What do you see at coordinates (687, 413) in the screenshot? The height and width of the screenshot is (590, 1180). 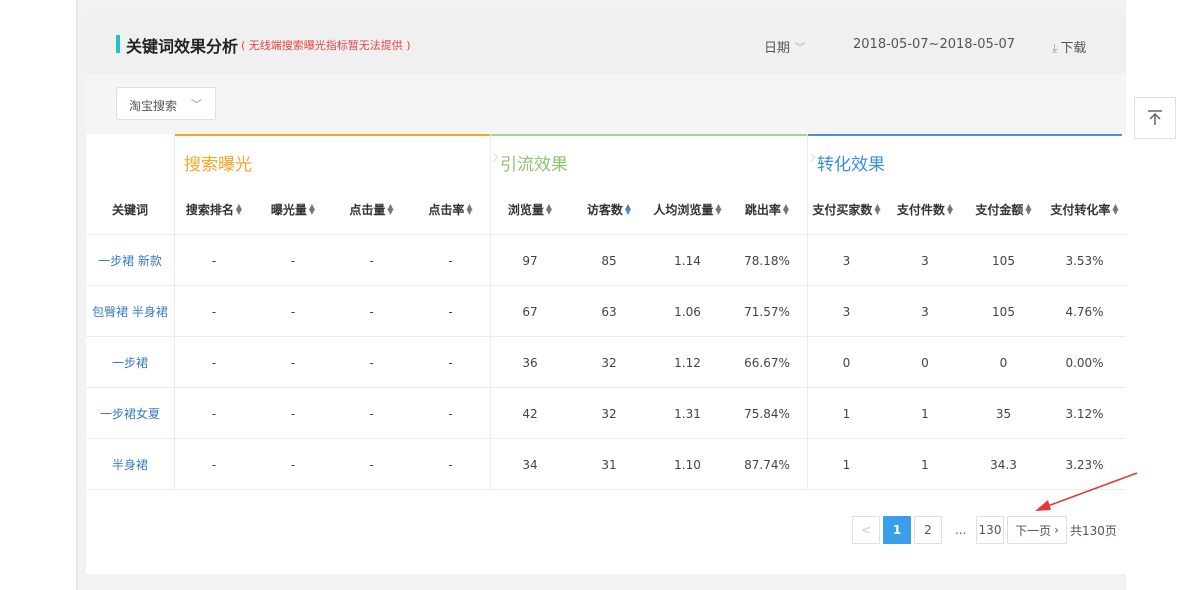 I see `cell-avg-page-views: 1.31` at bounding box center [687, 413].